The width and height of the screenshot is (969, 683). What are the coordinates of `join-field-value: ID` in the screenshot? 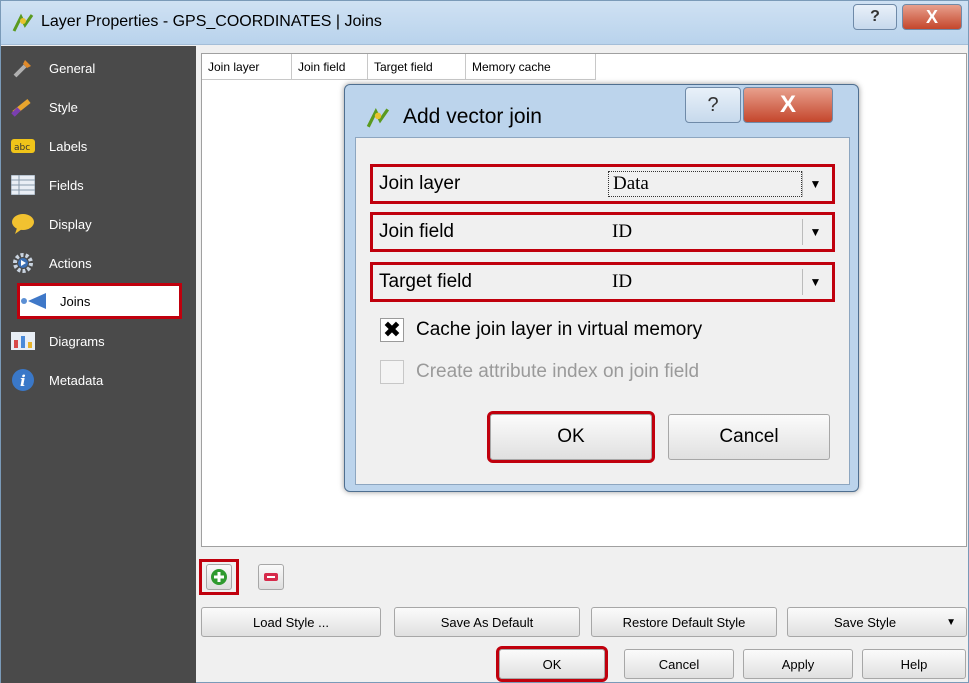 It's located at (622, 231).